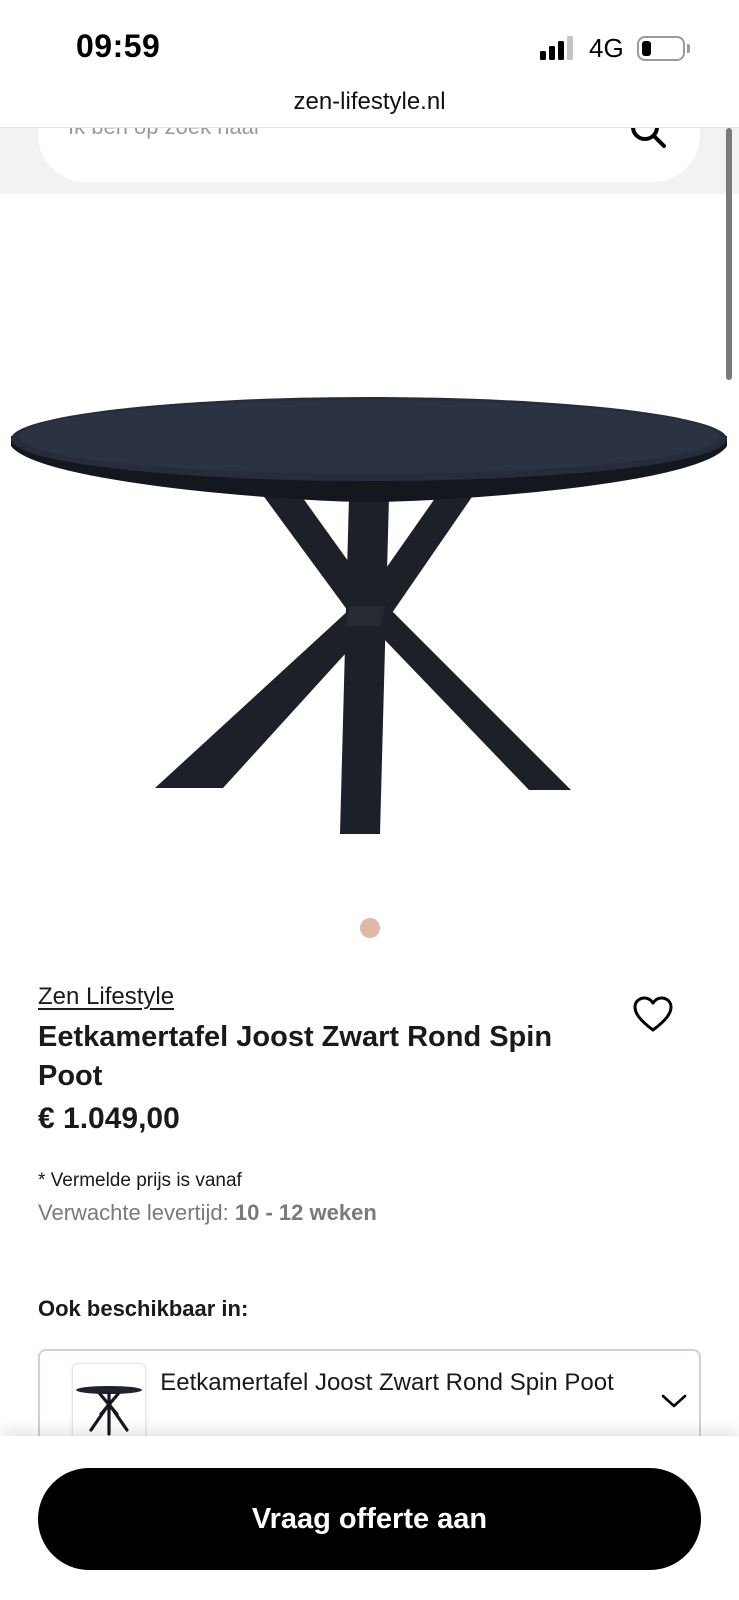  Describe the element at coordinates (140, 1180) in the screenshot. I see `price-note: * Vermelde prijs is vanaf` at that location.